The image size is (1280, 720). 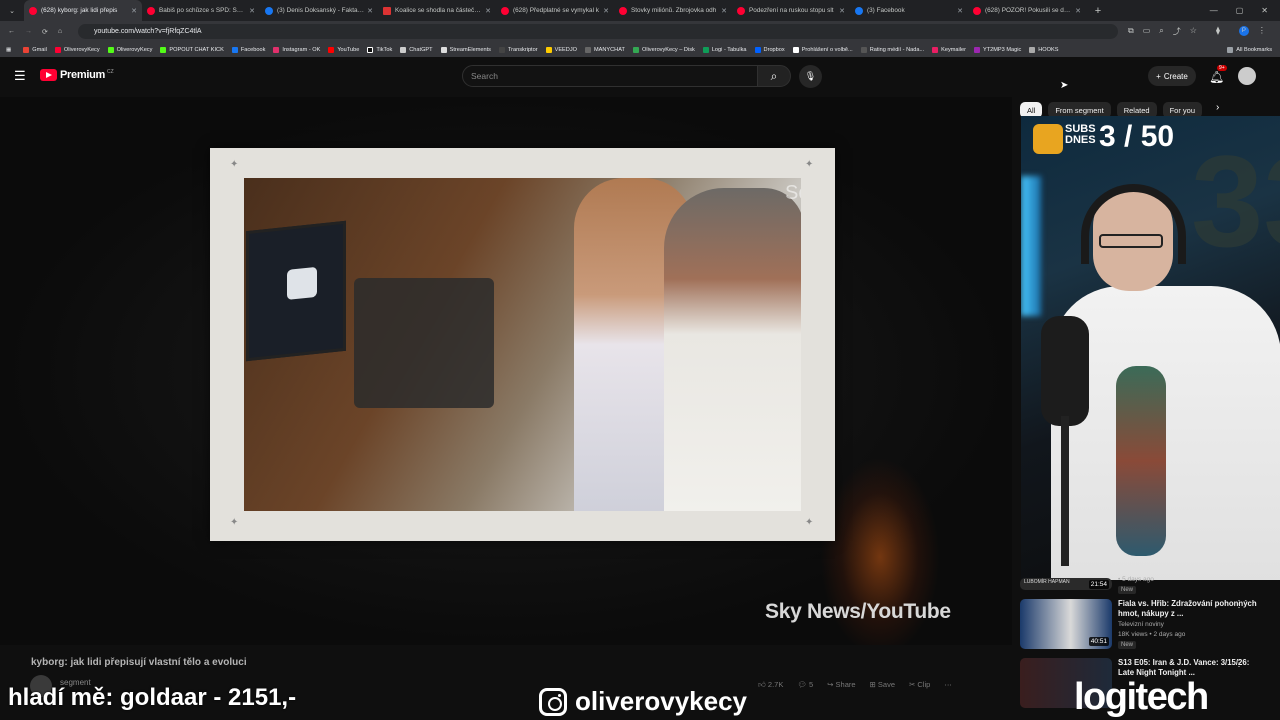 I want to click on browser-tab: (628) Předplatné se vymykal k ✕, so click(x=555, y=10).